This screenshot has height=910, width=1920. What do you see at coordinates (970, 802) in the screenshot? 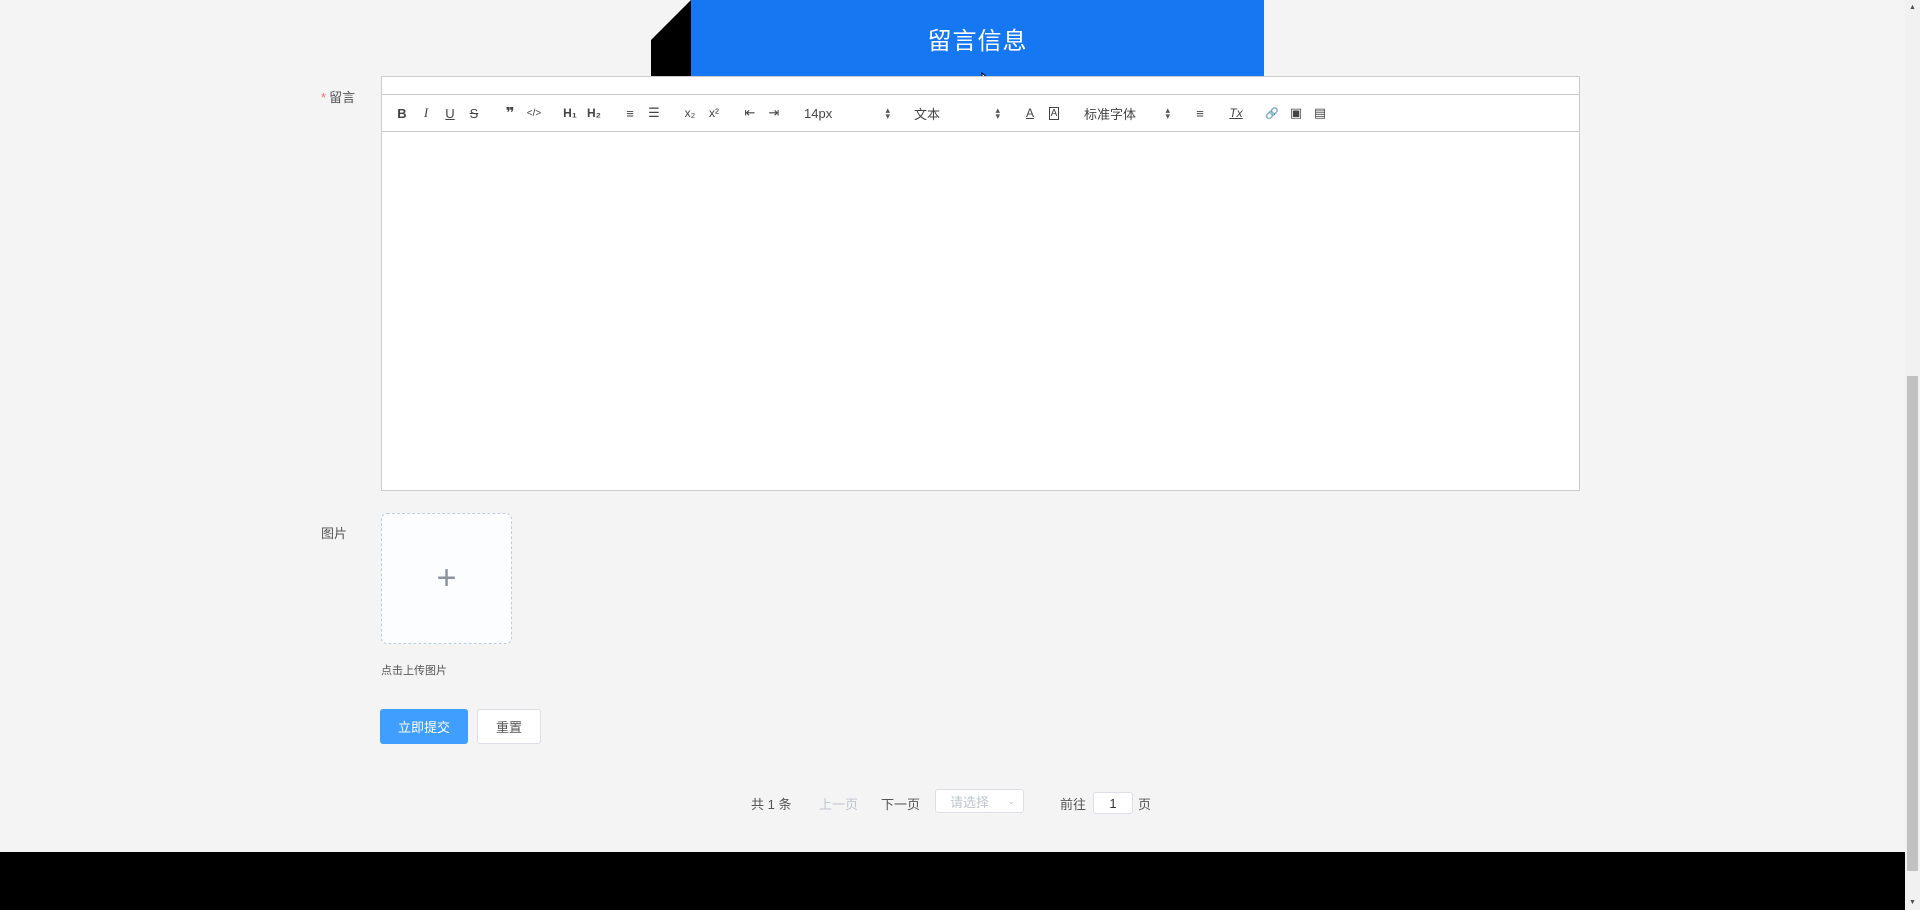
I see `page-size-placeholder: 请选择` at bounding box center [970, 802].